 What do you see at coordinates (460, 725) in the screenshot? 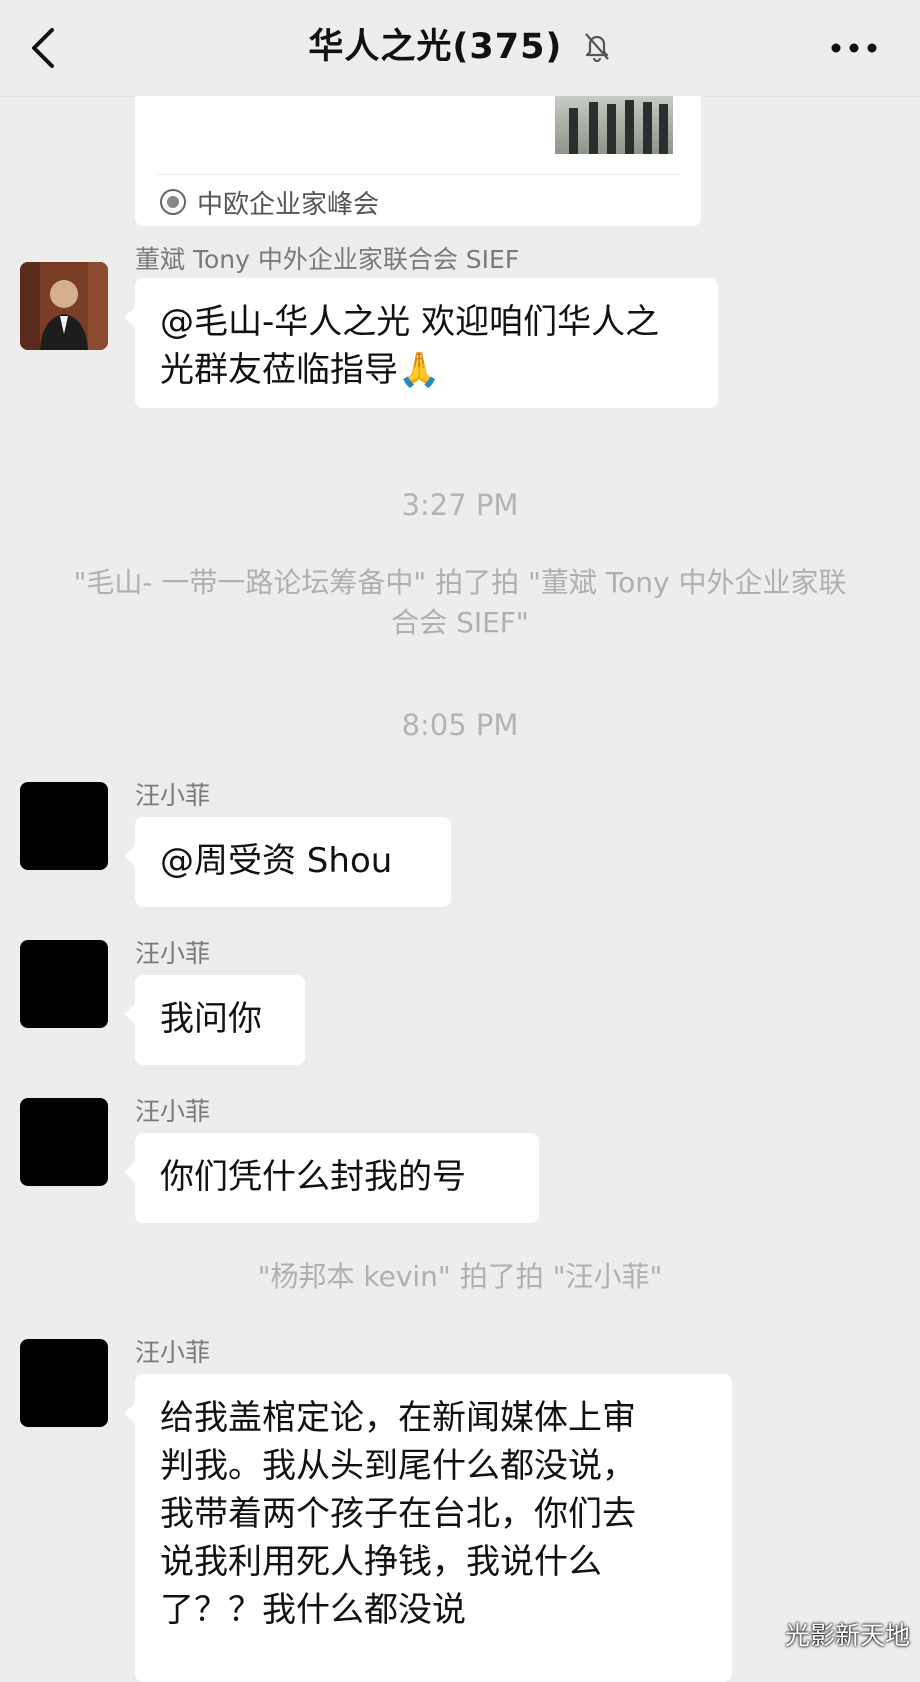
I see `timestamp: 8:05 PM` at bounding box center [460, 725].